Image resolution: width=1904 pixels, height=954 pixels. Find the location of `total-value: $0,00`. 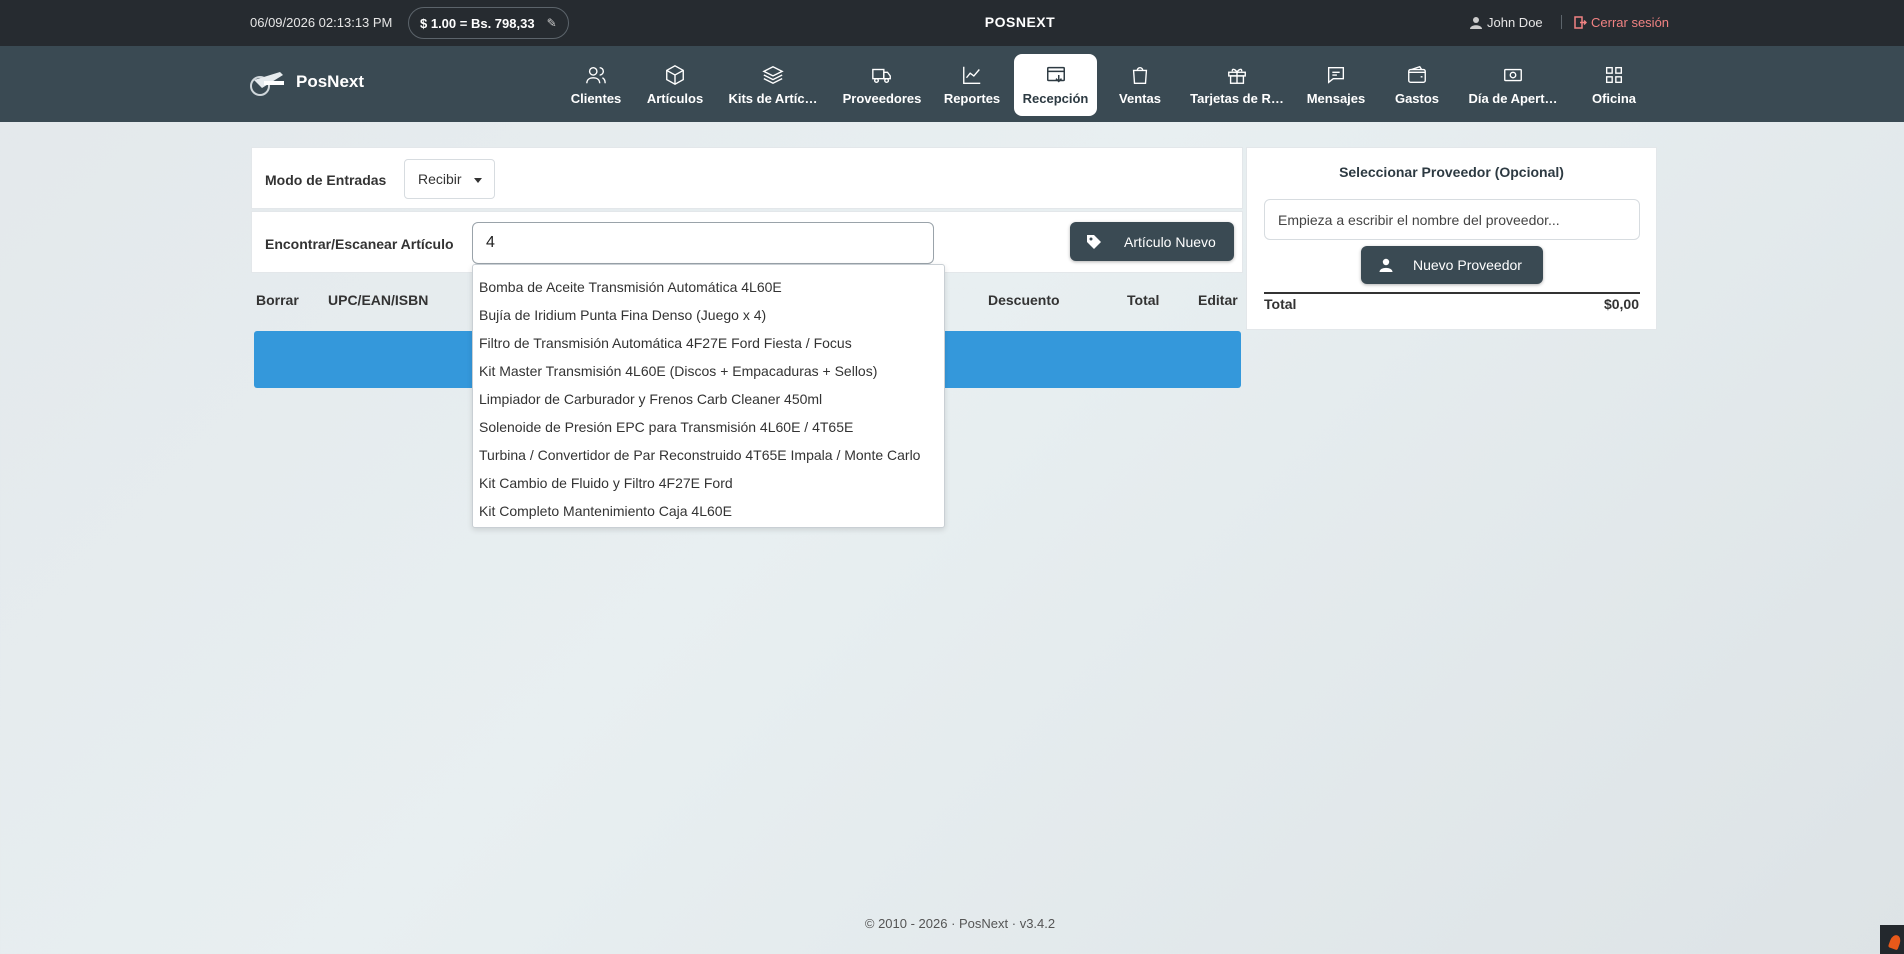

total-value: $0,00 is located at coordinates (1621, 304).